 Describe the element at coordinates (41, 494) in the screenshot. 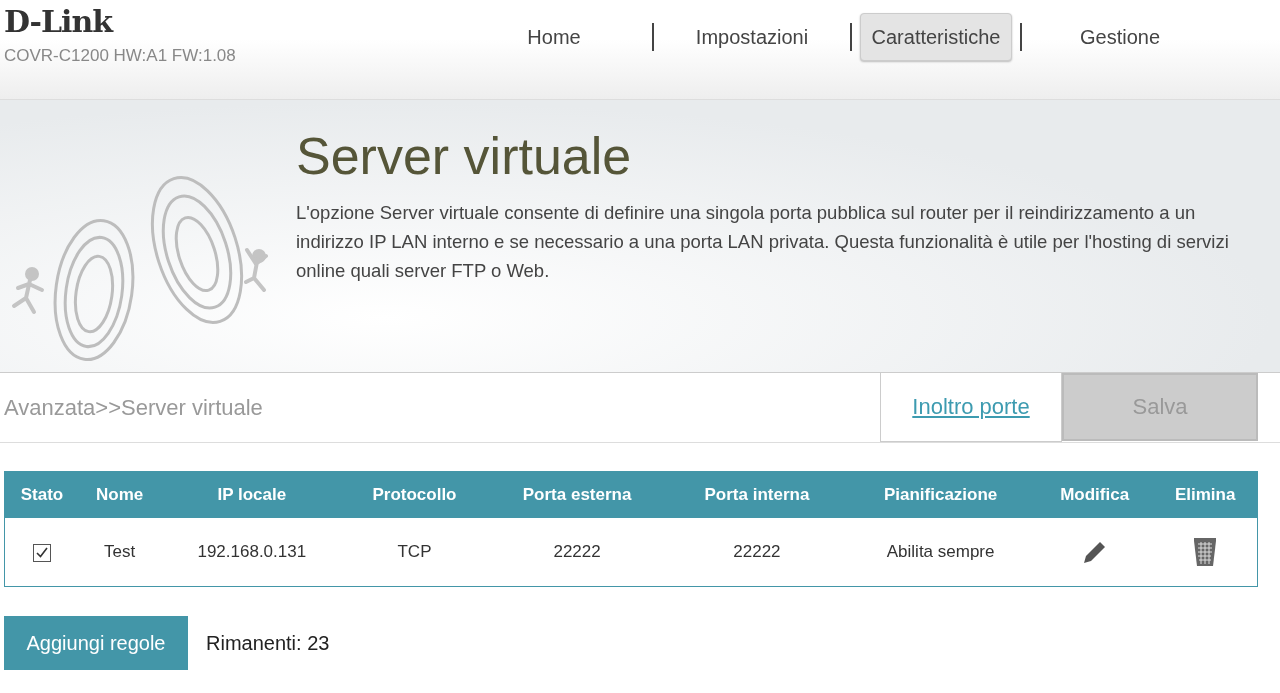

I see `column-header: Stato` at that location.